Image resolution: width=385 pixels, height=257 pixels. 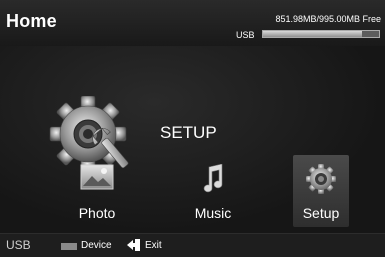 I want to click on device-label: Device, so click(x=96, y=245).